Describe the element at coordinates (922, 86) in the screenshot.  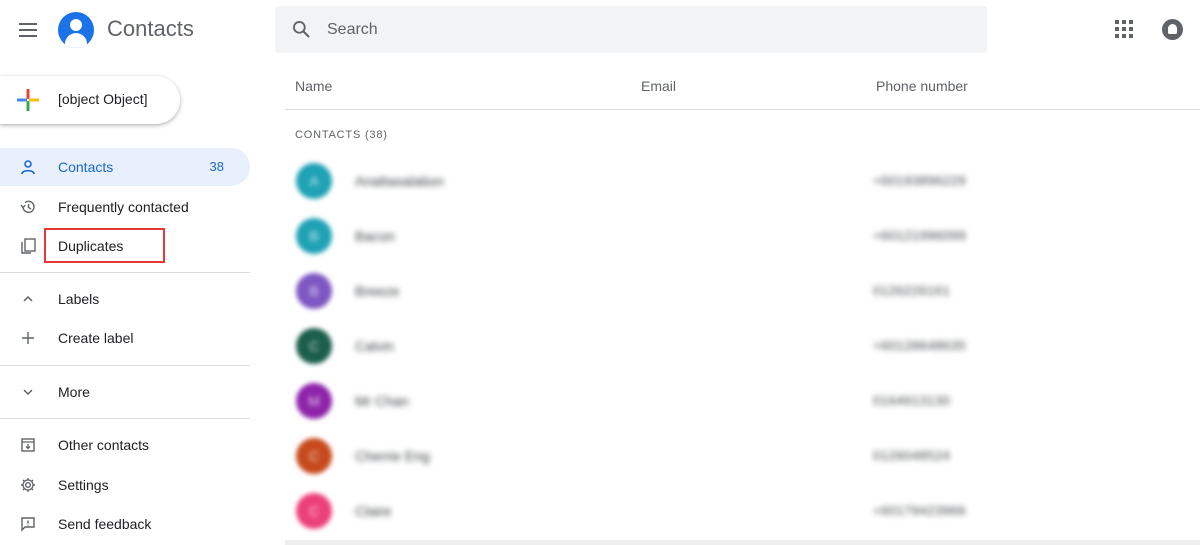
I see `column-header-phone: Phone number` at that location.